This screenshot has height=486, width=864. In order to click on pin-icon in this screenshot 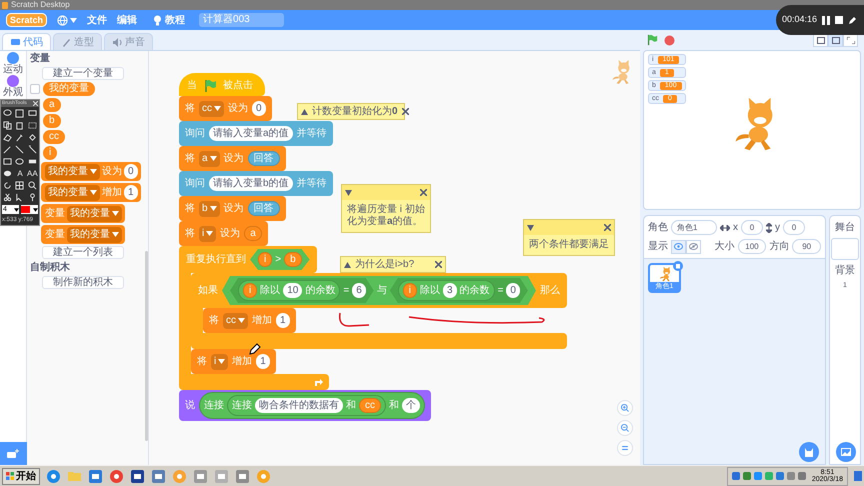, I will do `click(32, 197)`.